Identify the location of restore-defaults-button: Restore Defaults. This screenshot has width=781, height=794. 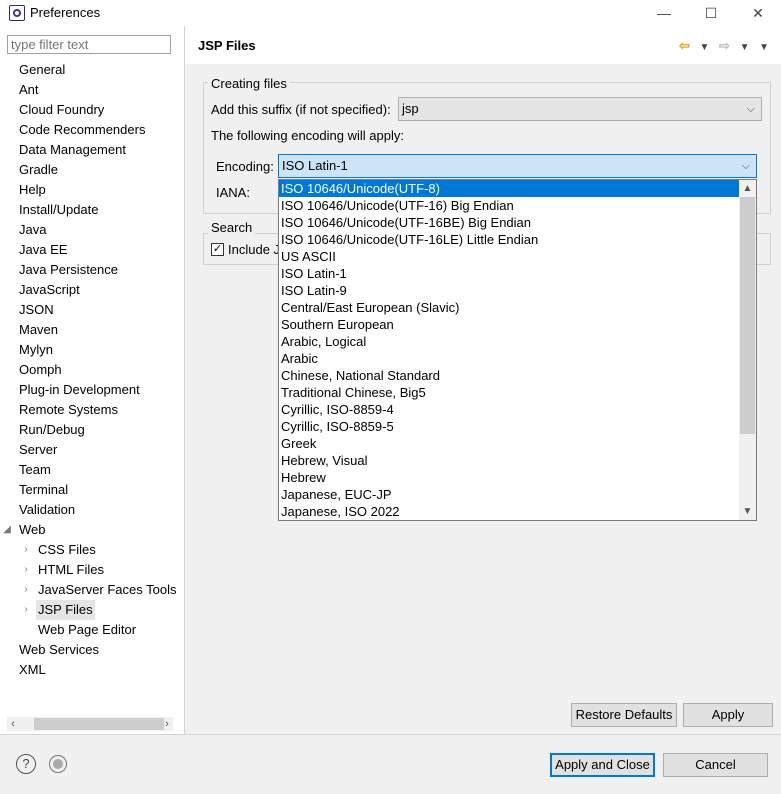
(624, 715).